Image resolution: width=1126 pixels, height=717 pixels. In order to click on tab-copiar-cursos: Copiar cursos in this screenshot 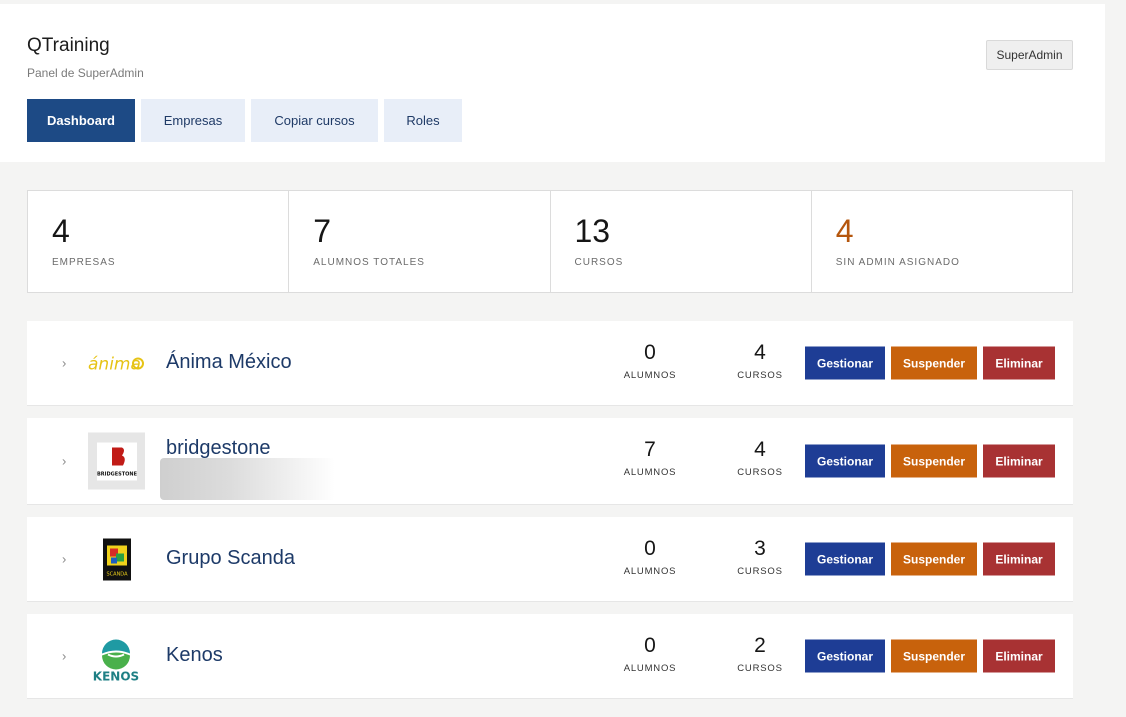, I will do `click(314, 120)`.